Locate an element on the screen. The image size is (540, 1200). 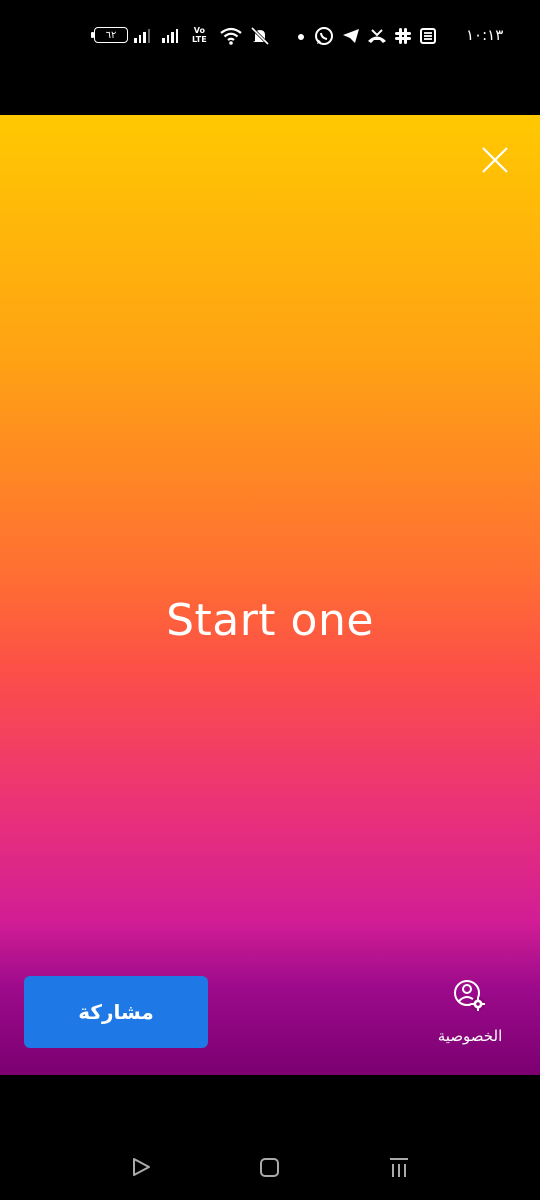
battery-level: ٦٢ is located at coordinates (111, 35).